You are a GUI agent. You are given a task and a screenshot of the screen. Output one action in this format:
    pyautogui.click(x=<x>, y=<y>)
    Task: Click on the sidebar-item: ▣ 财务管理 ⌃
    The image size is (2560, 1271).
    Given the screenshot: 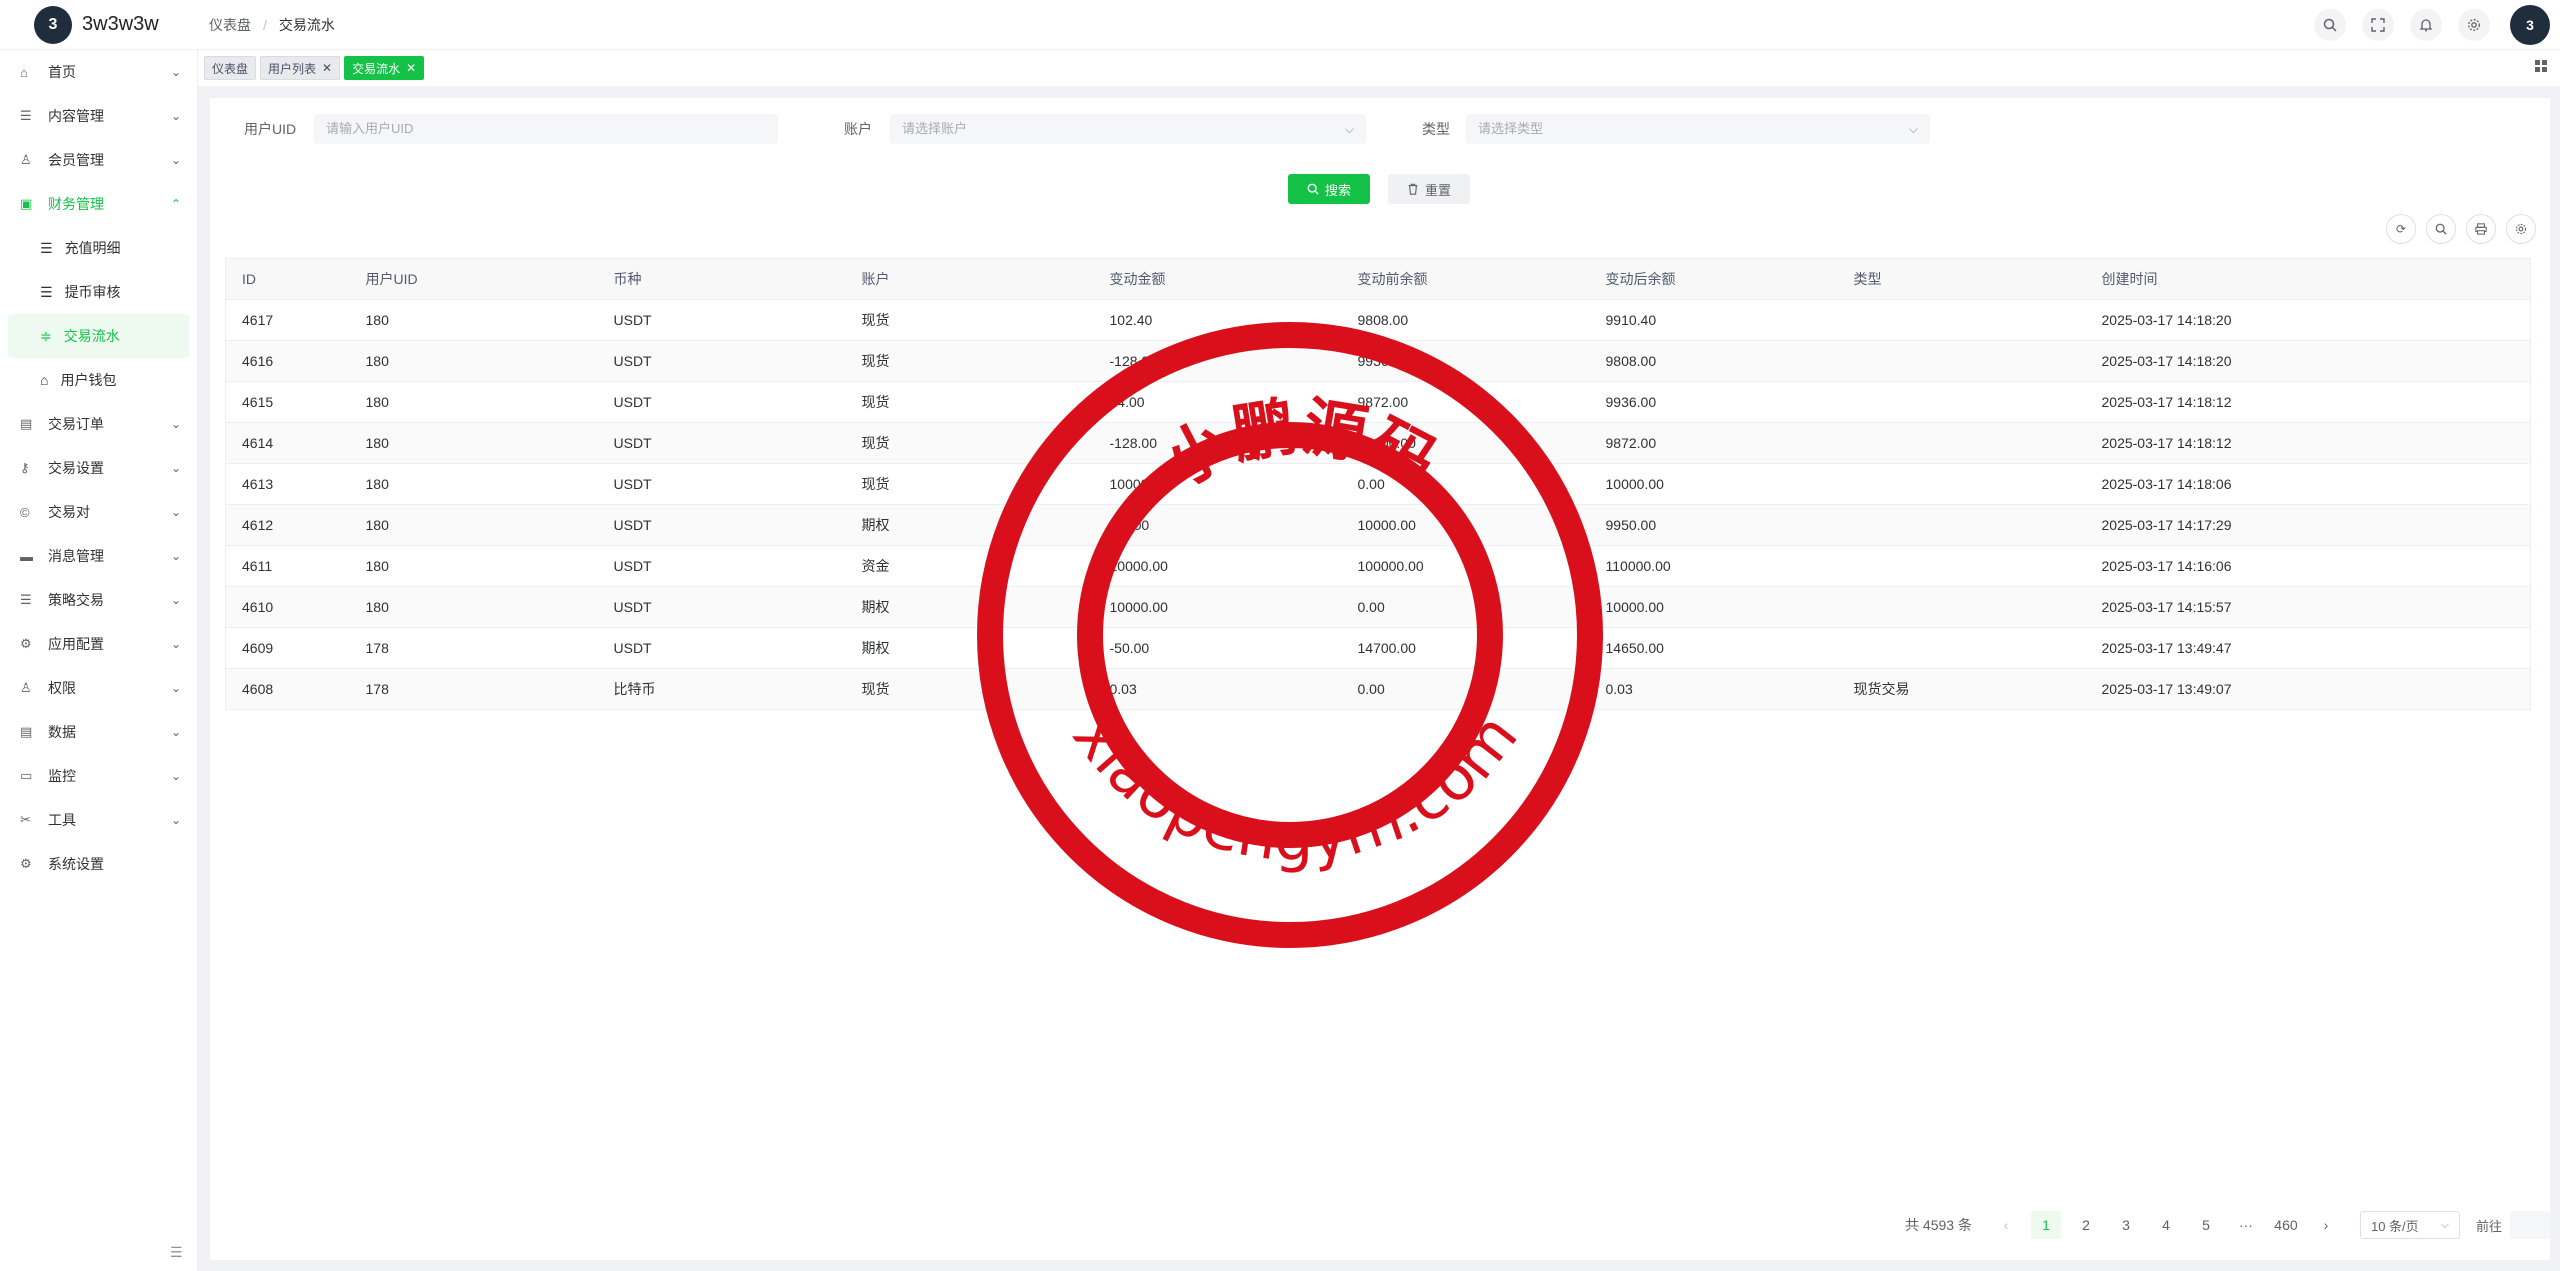 What is the action you would take?
    pyautogui.click(x=98, y=204)
    